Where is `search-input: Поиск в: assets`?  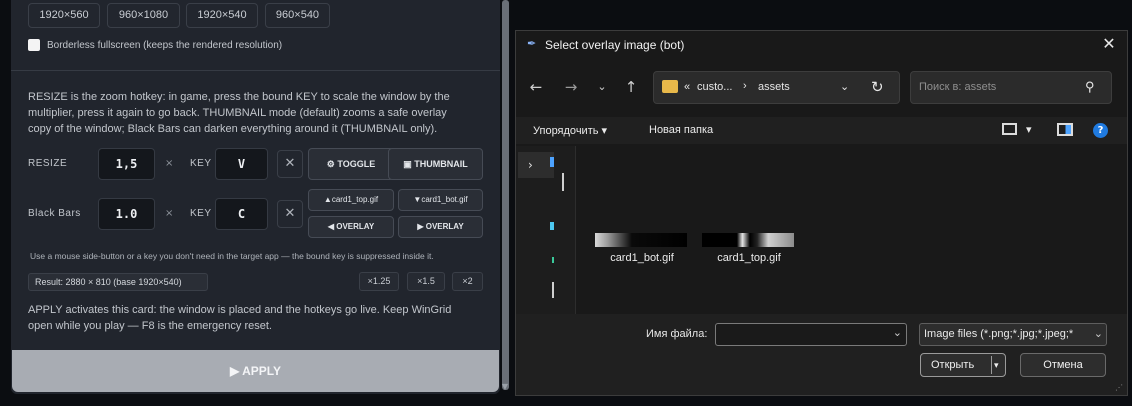 search-input: Поиск в: assets is located at coordinates (957, 87).